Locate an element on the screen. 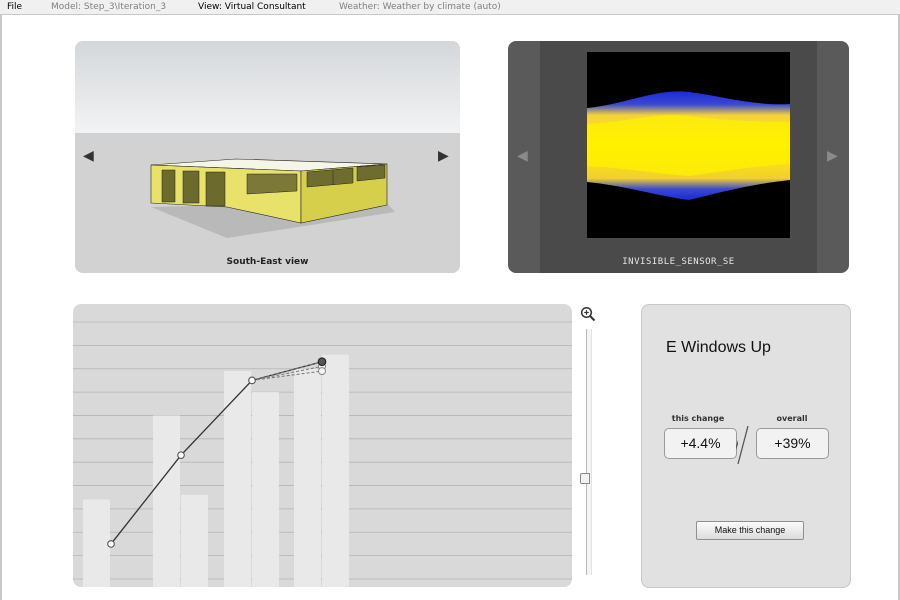 The height and width of the screenshot is (600, 900). series-line is located at coordinates (216, 453).